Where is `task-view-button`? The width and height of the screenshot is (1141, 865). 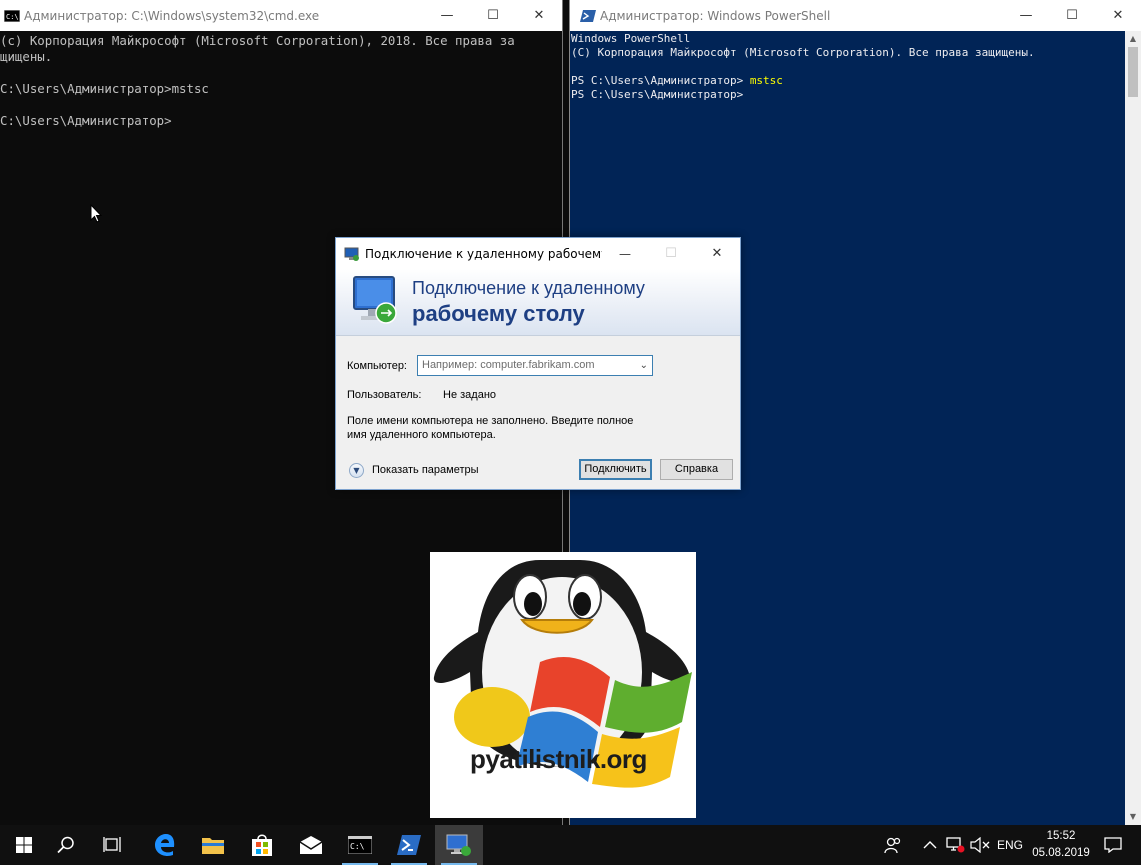
task-view-button is located at coordinates (113, 845).